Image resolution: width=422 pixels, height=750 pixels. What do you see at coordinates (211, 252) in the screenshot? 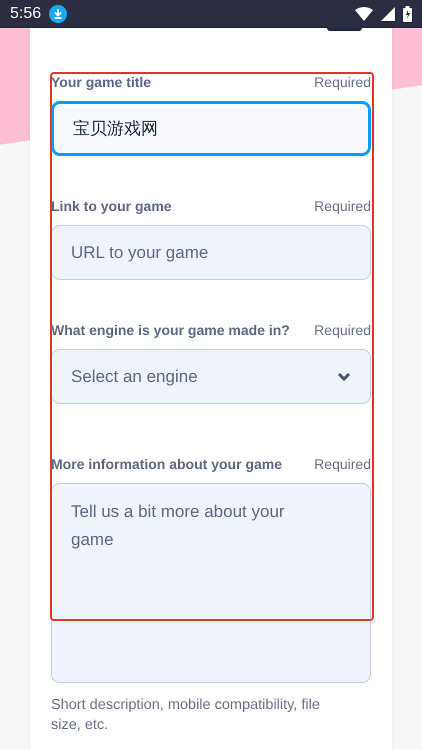
I see `input-field: URL to your game` at bounding box center [211, 252].